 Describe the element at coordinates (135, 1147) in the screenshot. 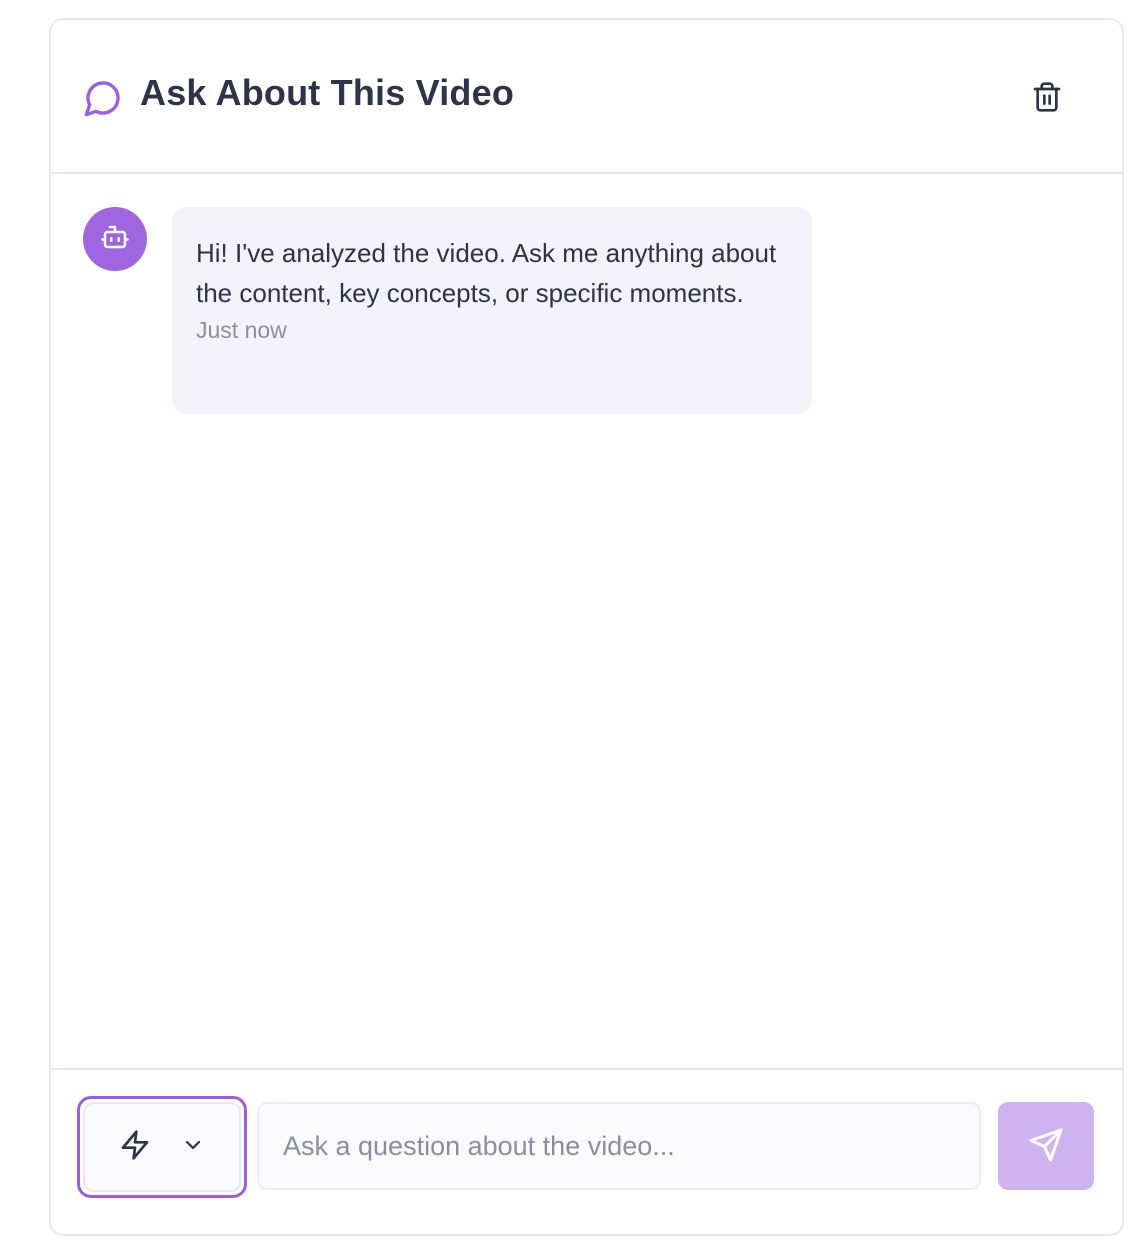

I see `lightning-icon` at that location.